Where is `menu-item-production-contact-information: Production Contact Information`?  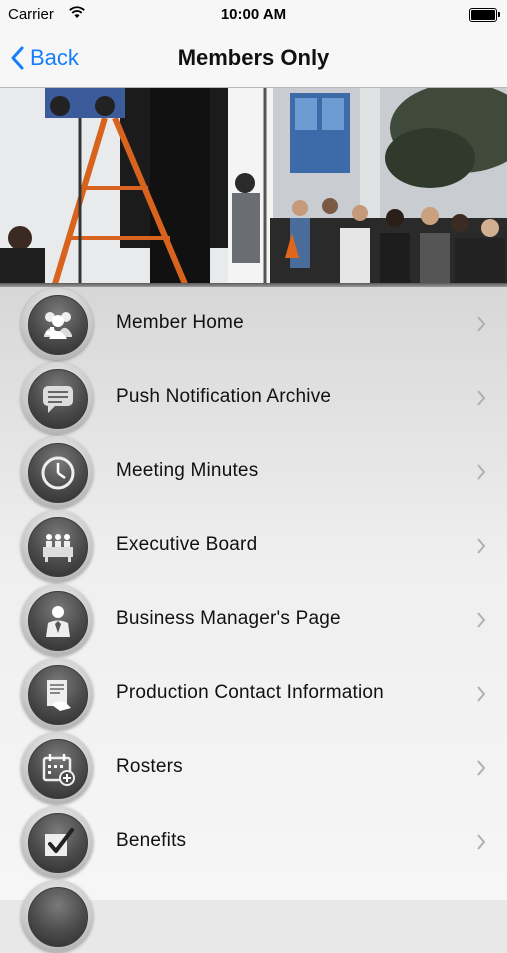 menu-item-production-contact-information: Production Contact Information is located at coordinates (253, 694).